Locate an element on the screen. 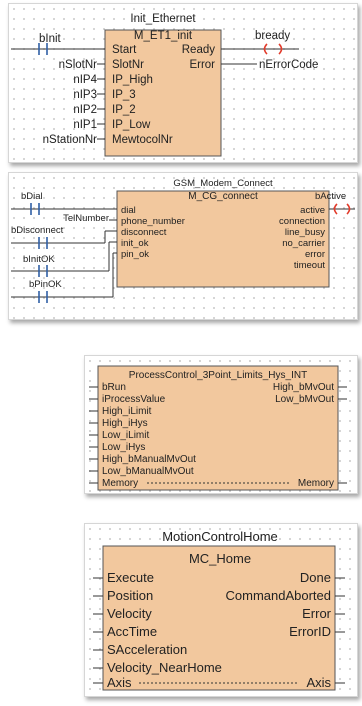  input-pin: init_ok is located at coordinates (135, 243).